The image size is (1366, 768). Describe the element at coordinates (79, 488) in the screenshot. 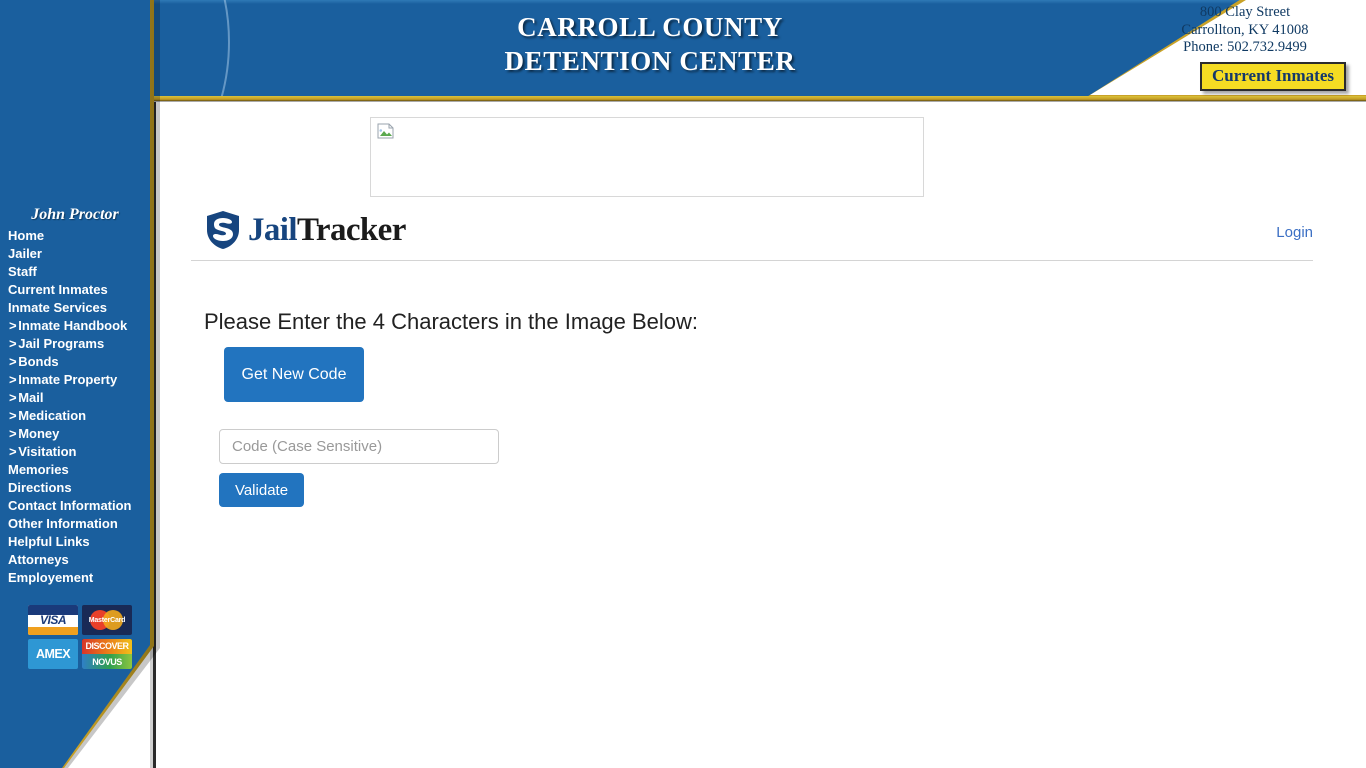

I see `sidebar-item-directions: Directions` at that location.